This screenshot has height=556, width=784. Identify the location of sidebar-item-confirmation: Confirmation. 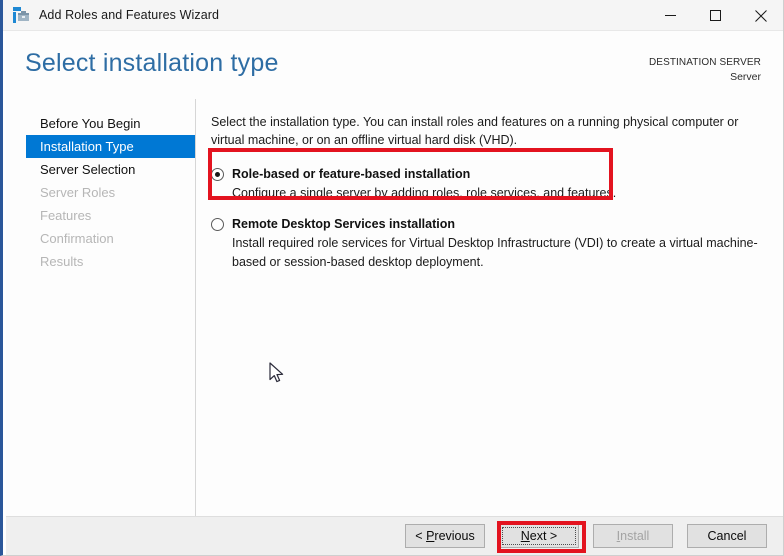
(77, 238).